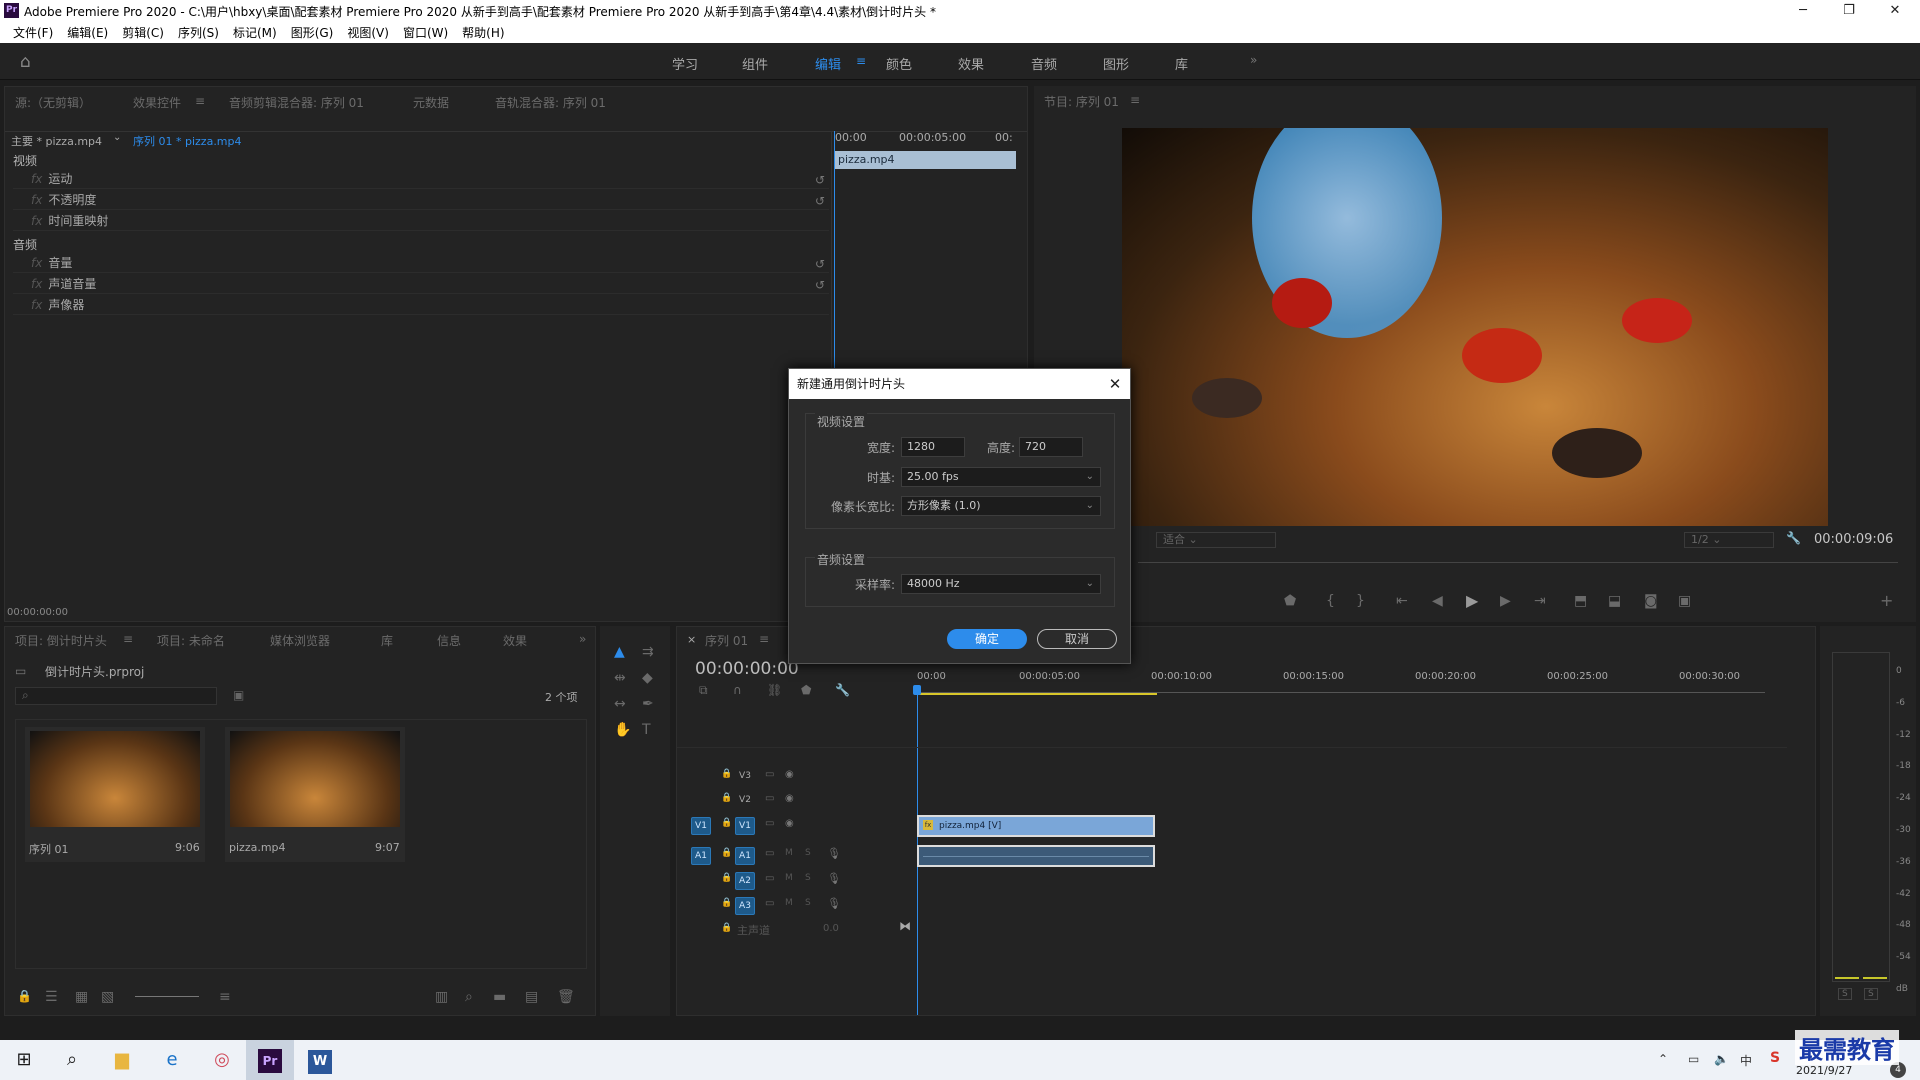 The width and height of the screenshot is (1920, 1080). What do you see at coordinates (1216, 540) in the screenshot?
I see `fit-select: 适合 ⌄` at bounding box center [1216, 540].